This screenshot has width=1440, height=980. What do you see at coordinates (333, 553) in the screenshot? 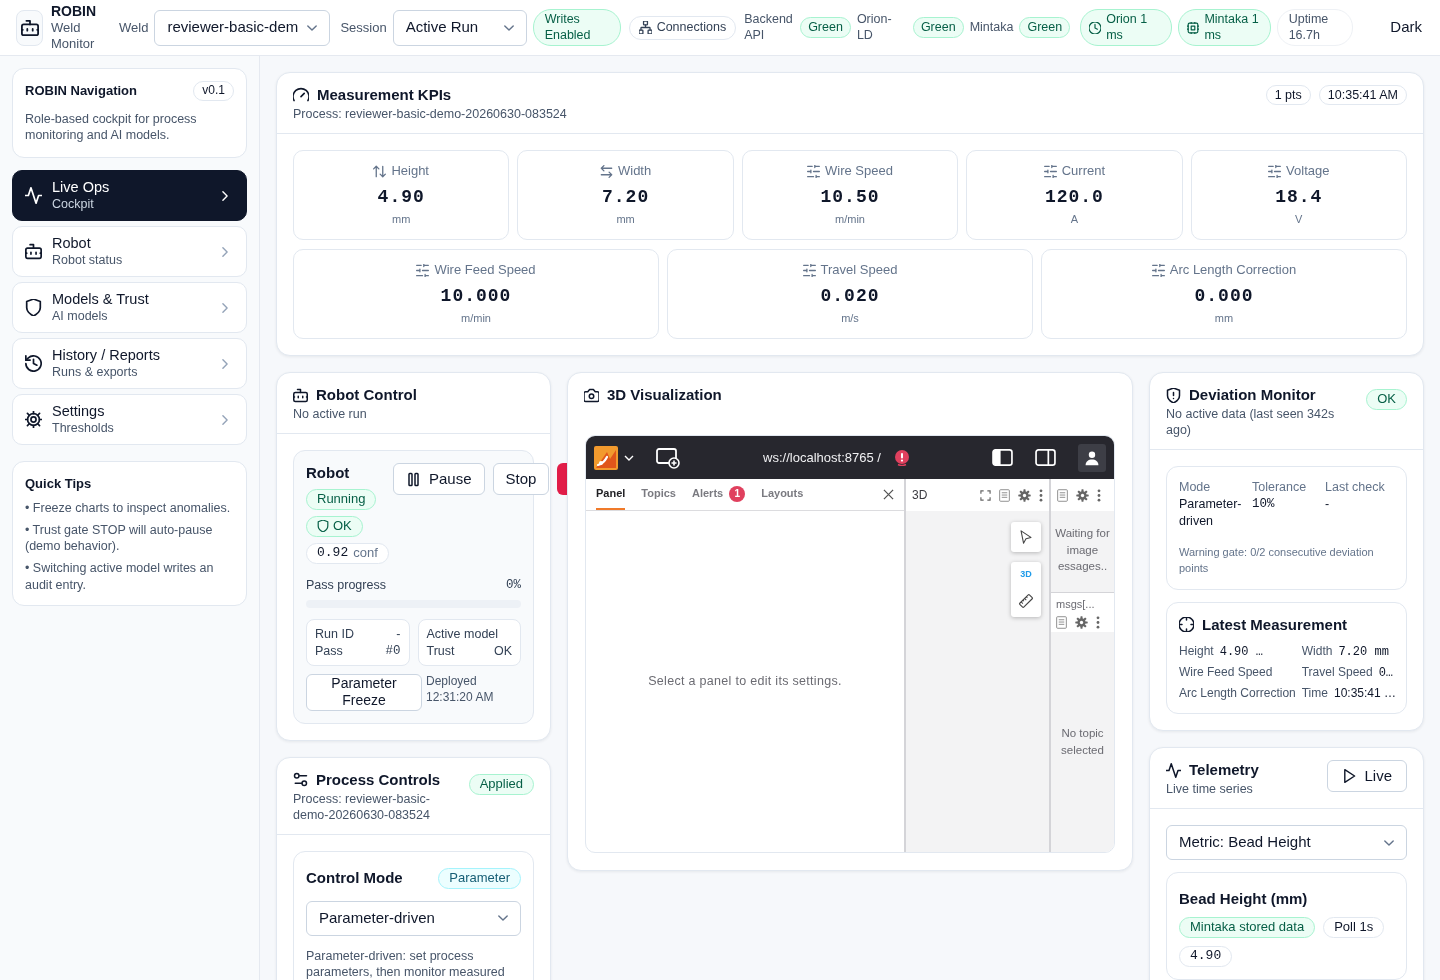
I see `confidence-value: 0.92` at bounding box center [333, 553].